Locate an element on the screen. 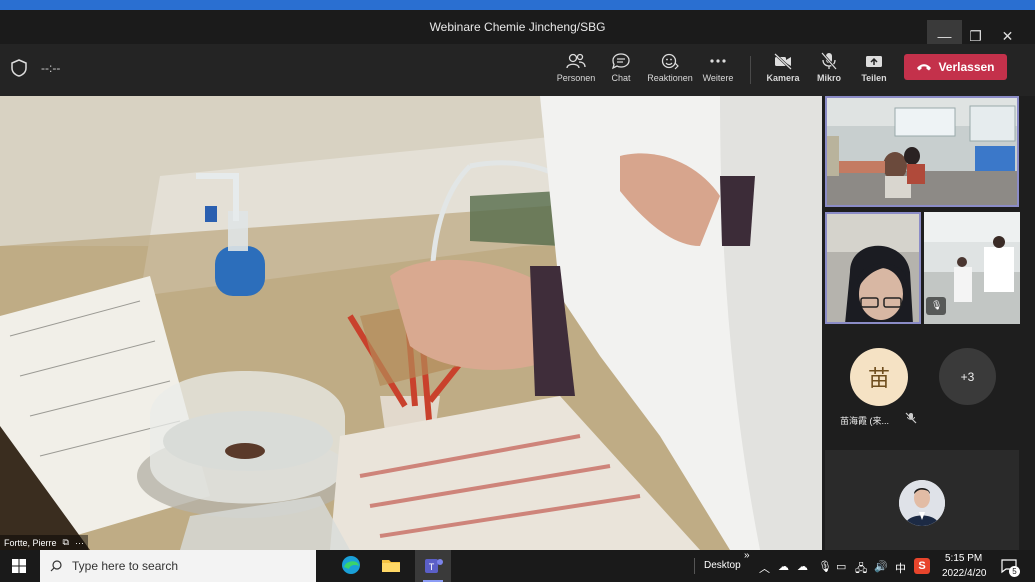 This screenshot has height=582, width=1035. microphone-icon: 🎙 is located at coordinates (825, 566).